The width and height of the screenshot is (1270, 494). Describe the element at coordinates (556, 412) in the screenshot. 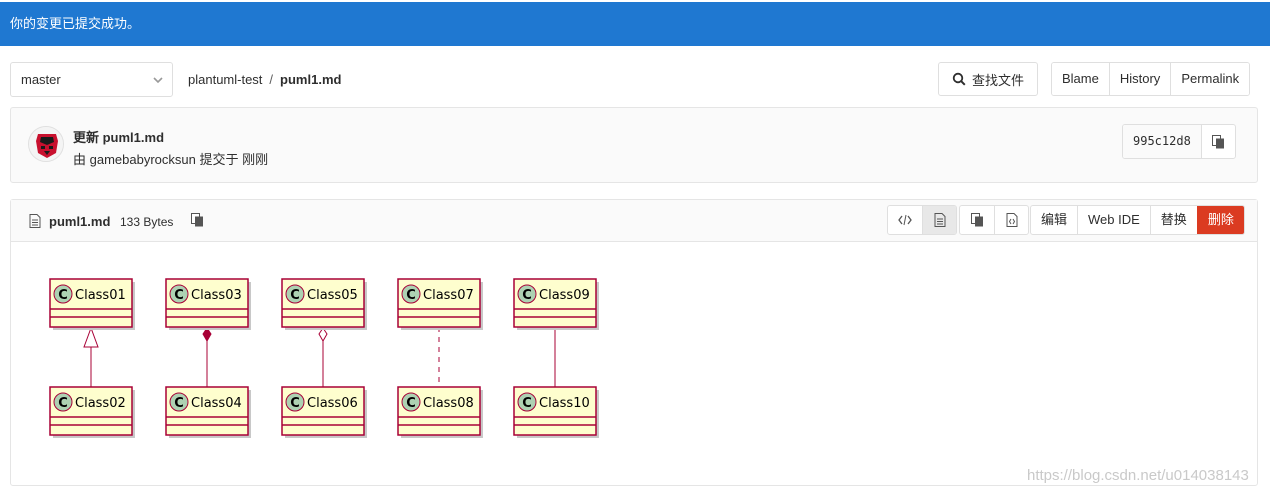

I see `uml-class-box: C Class10` at that location.